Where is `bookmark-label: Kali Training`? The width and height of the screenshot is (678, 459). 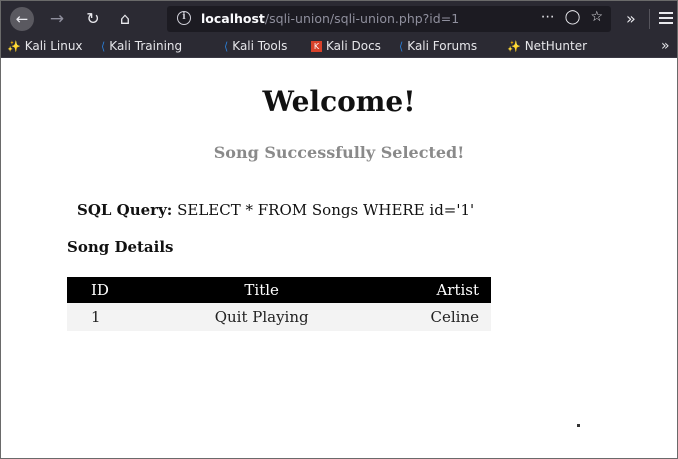 bookmark-label: Kali Training is located at coordinates (146, 46).